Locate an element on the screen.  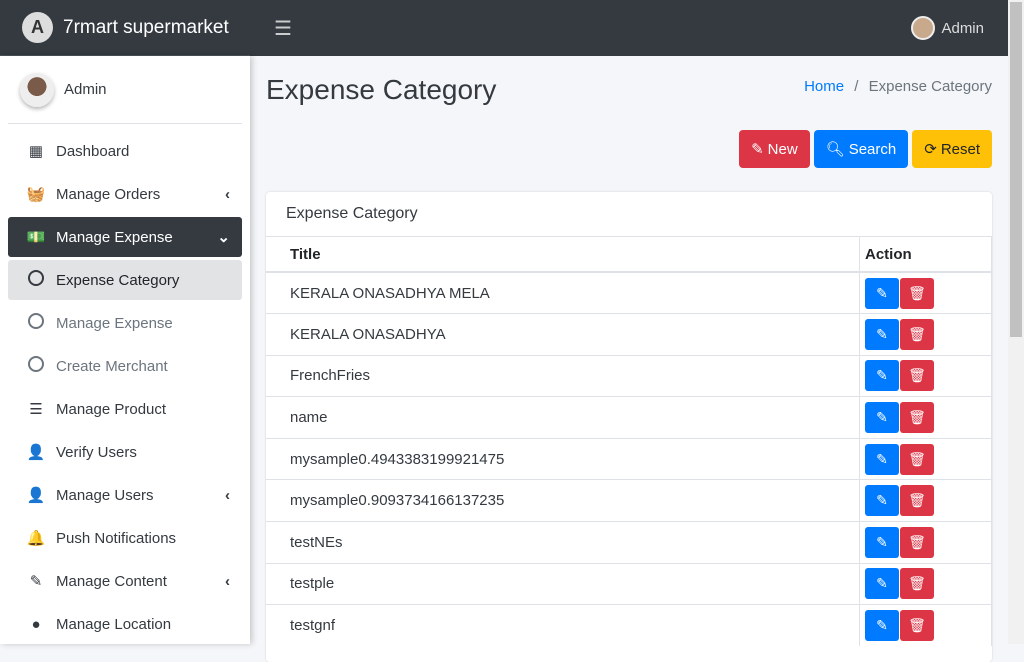
avatar is located at coordinates (37, 89).